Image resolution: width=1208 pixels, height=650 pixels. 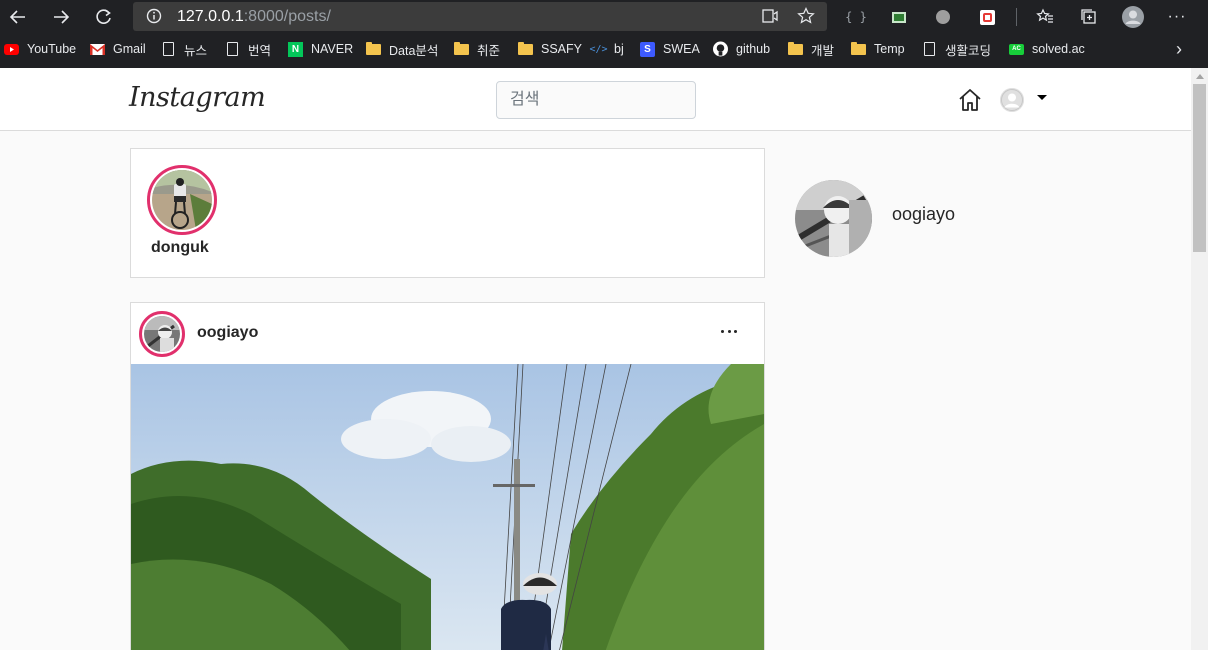 What do you see at coordinates (1012, 100) in the screenshot?
I see `profile-avatar` at bounding box center [1012, 100].